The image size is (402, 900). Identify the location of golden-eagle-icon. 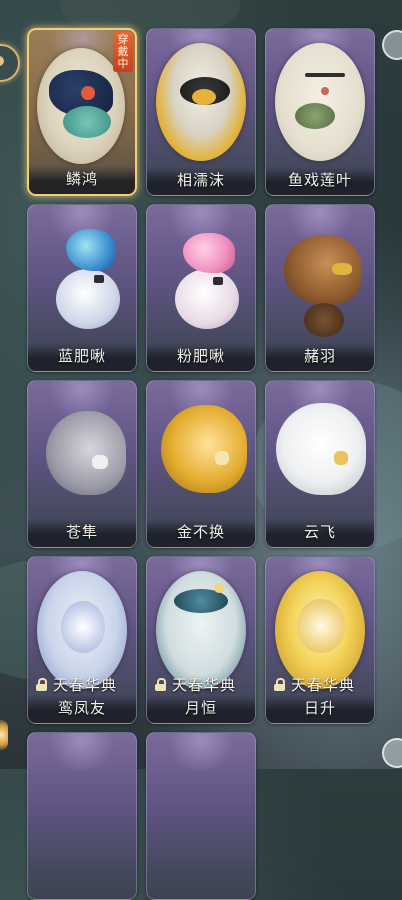
(202, 455).